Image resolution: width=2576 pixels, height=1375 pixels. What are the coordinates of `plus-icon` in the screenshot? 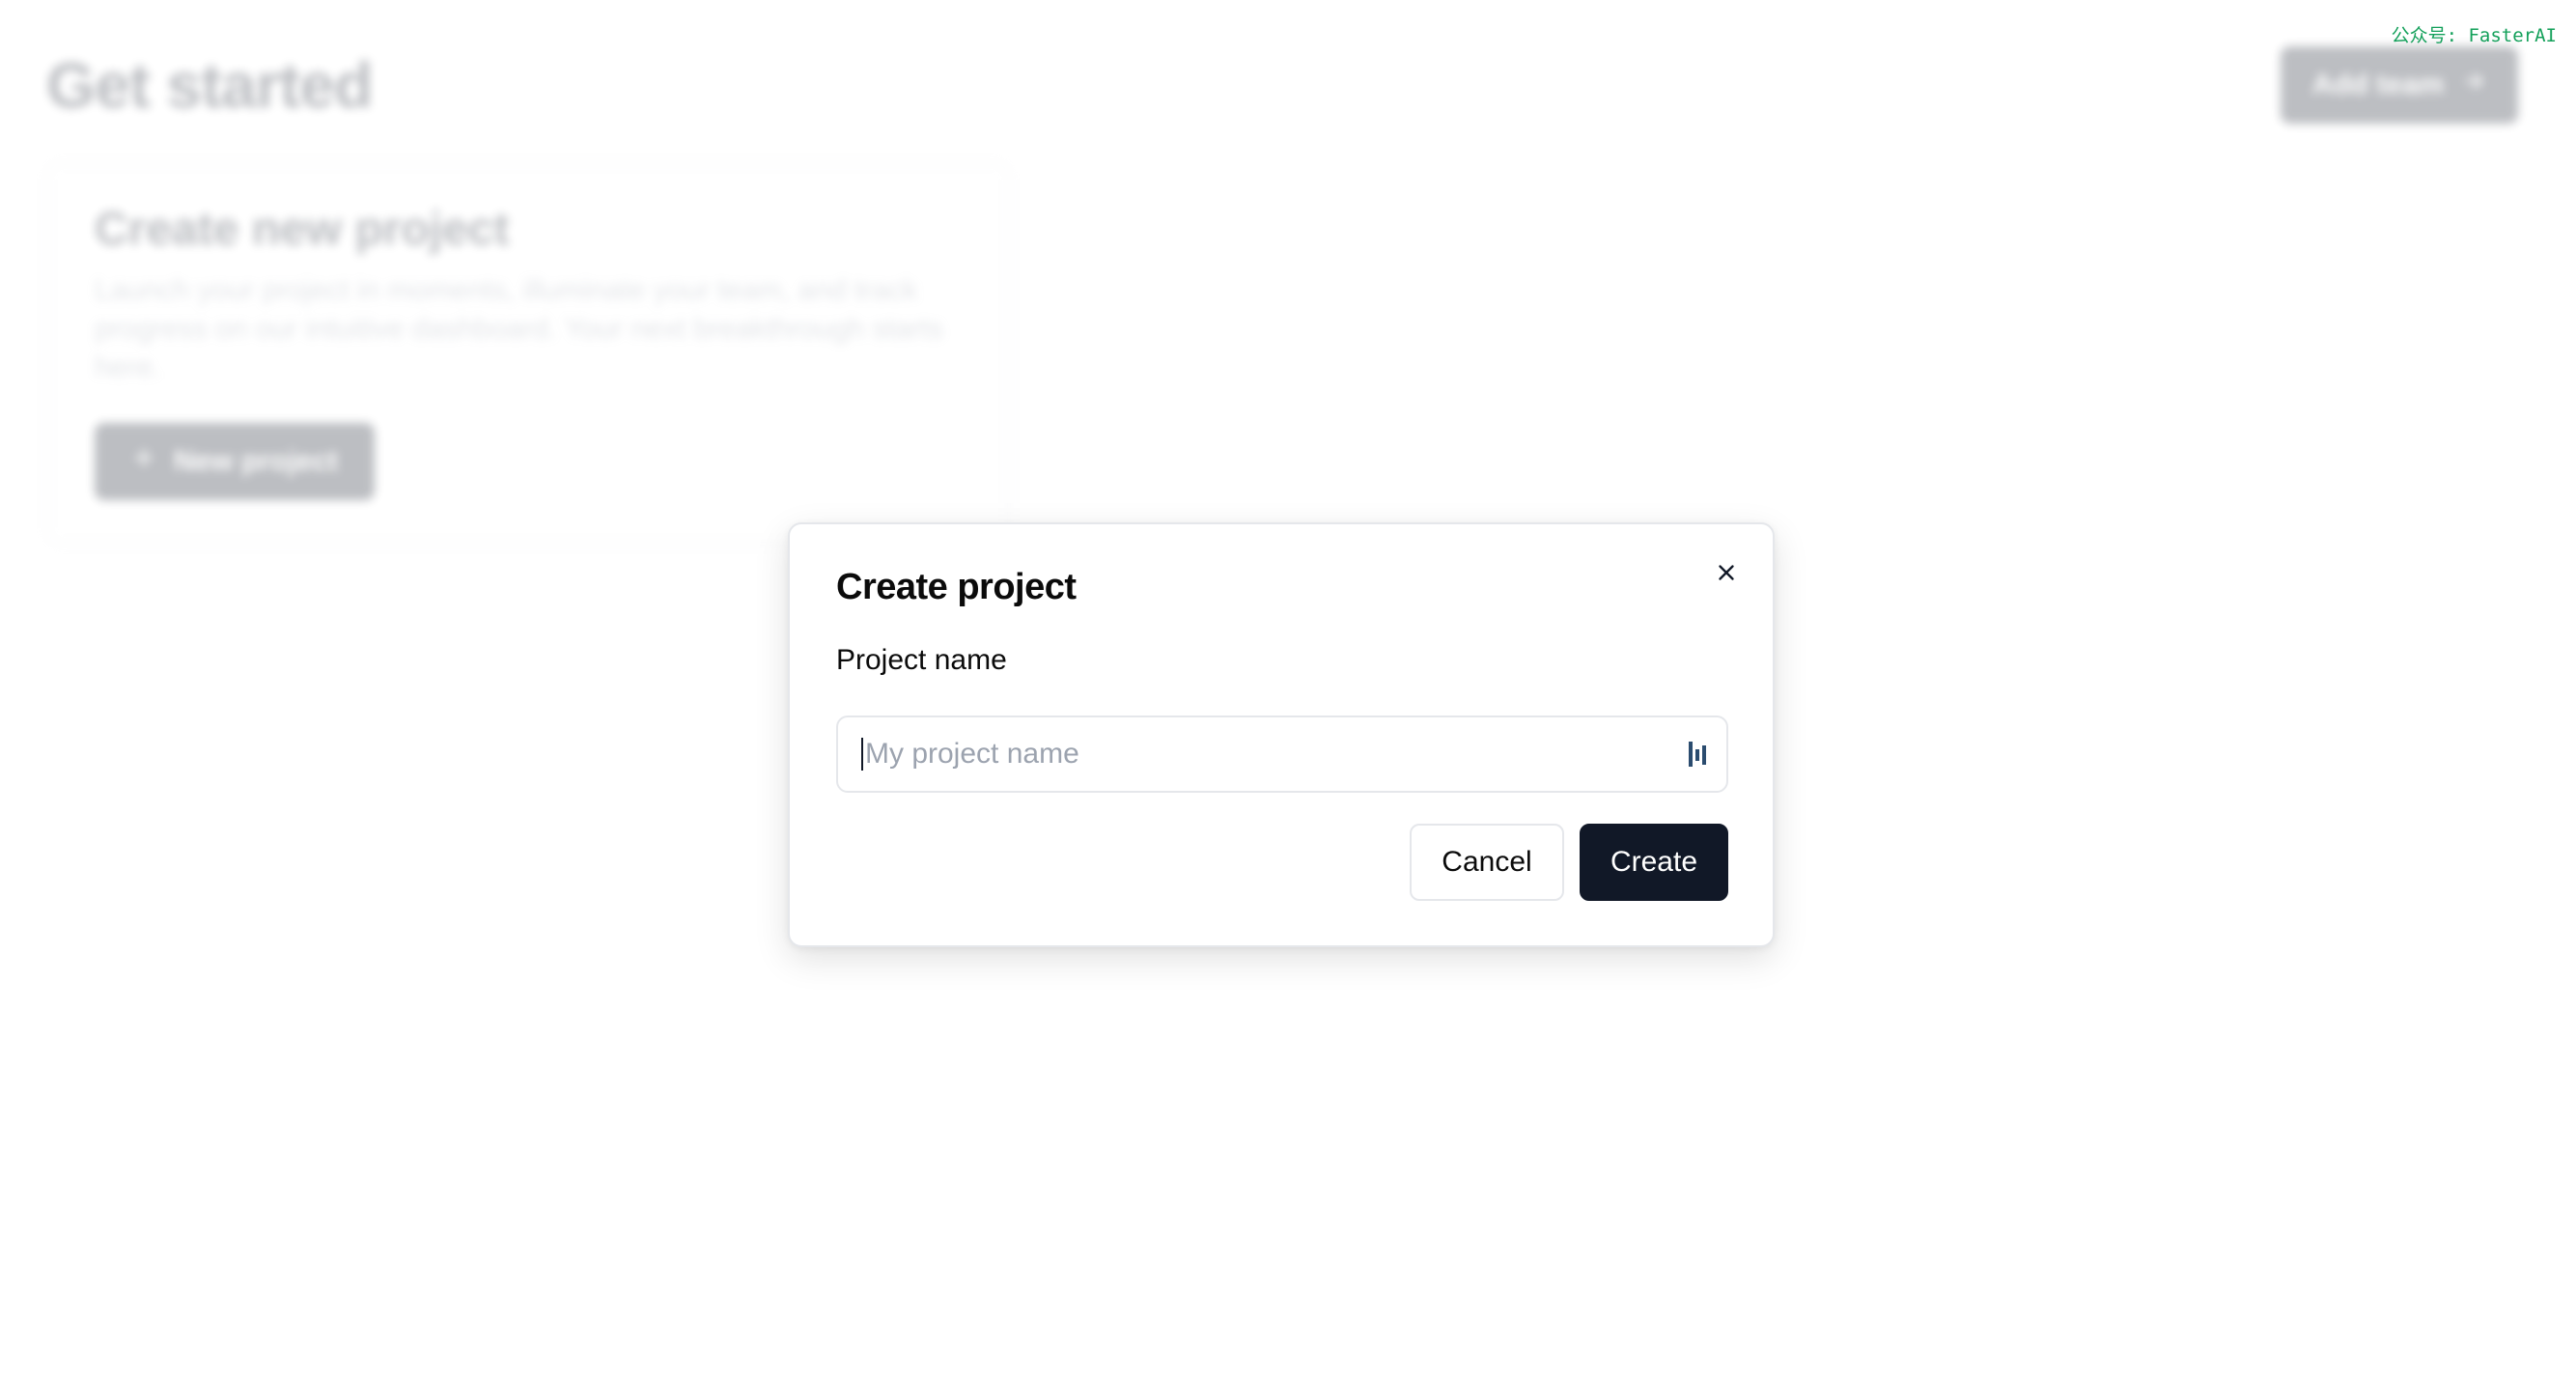 It's located at (143, 461).